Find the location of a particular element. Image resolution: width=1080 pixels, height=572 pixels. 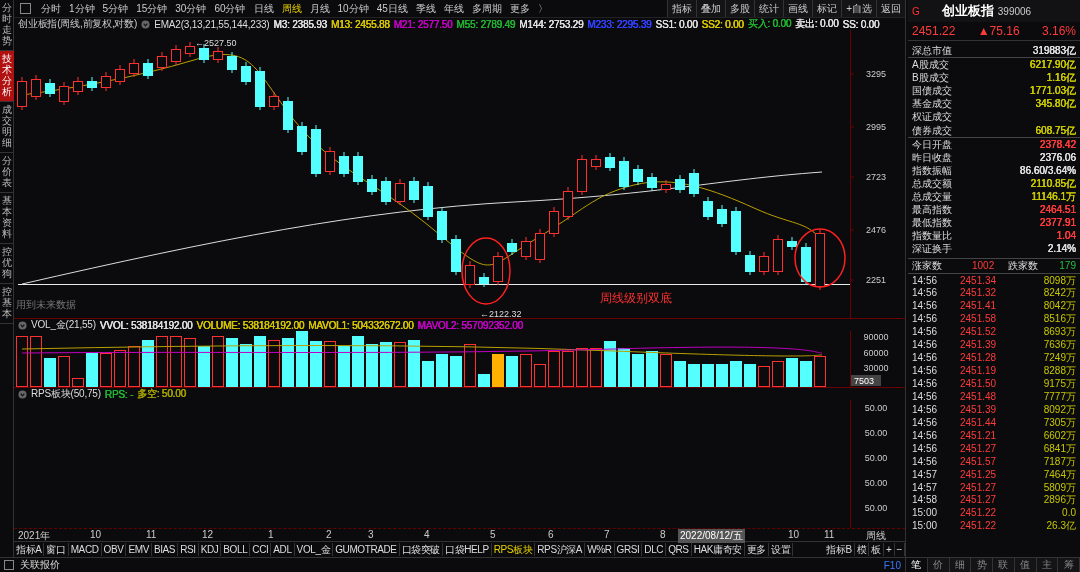

period-tab: 5分钟 is located at coordinates (115, 8).